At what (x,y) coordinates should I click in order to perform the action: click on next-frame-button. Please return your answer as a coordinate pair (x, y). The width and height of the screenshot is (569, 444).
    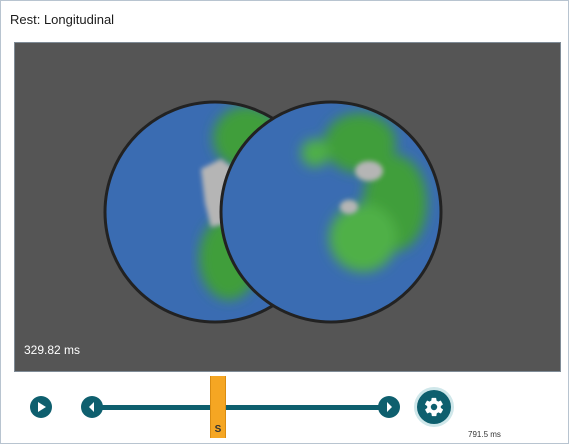
    Looking at the image, I should click on (389, 407).